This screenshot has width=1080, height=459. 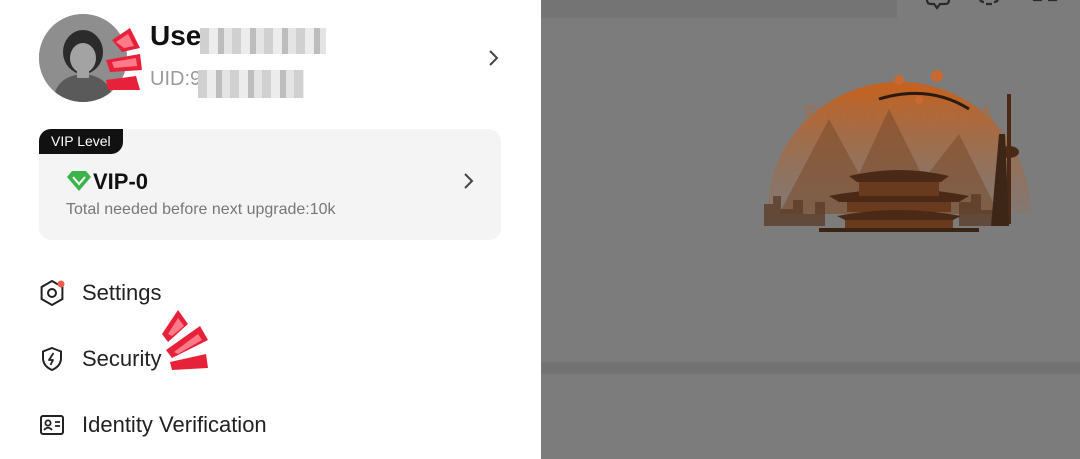 I want to click on background-divider, so click(x=810, y=368).